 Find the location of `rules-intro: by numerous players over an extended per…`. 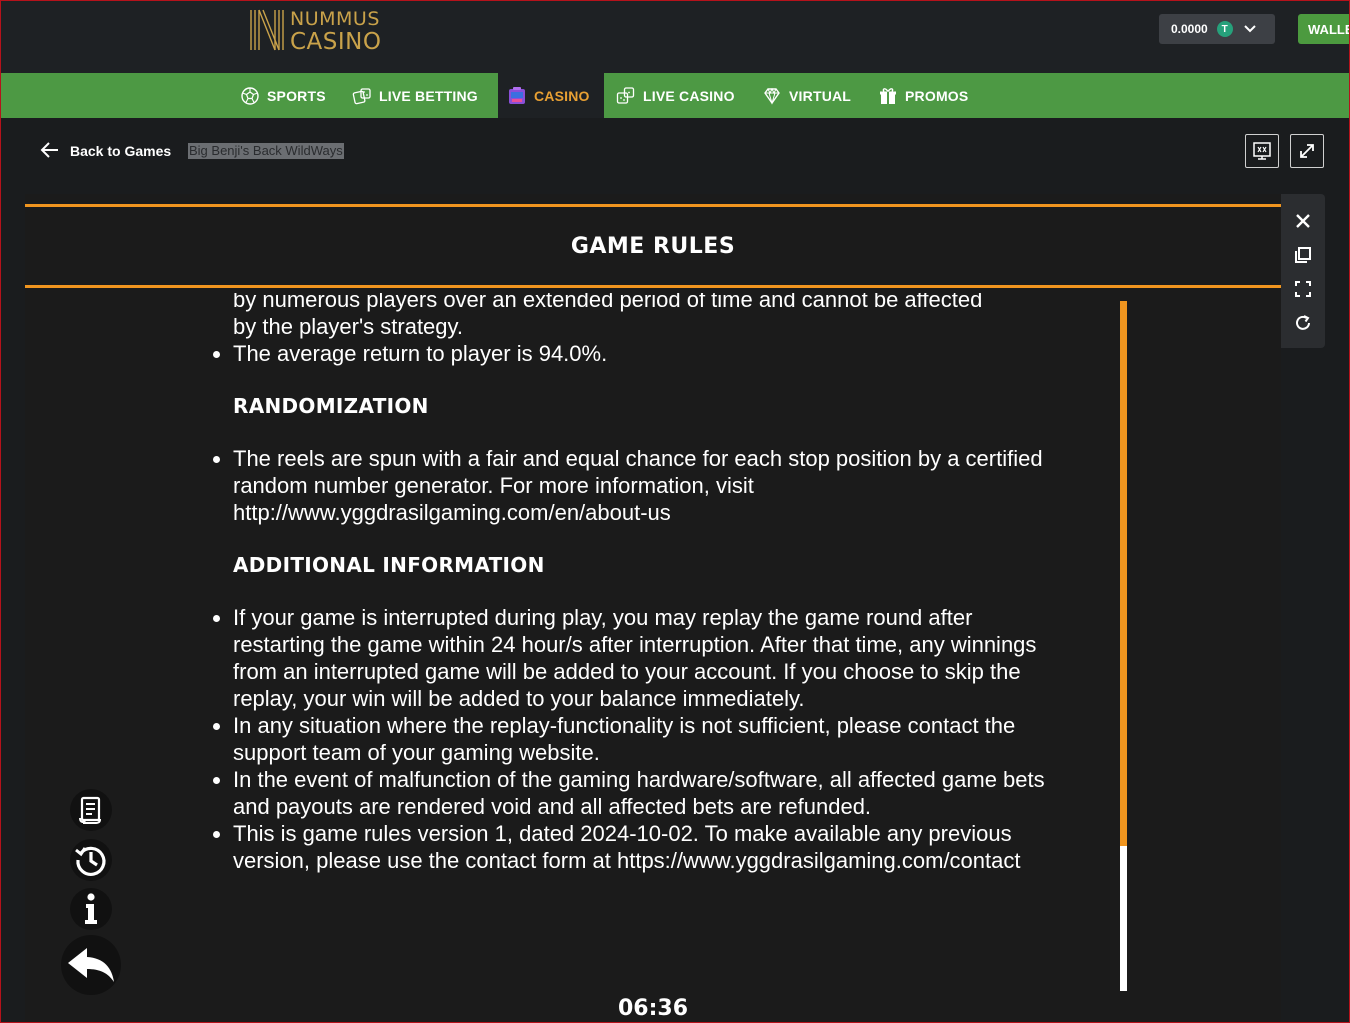

rules-intro: by numerous players over an extended per… is located at coordinates (628, 316).